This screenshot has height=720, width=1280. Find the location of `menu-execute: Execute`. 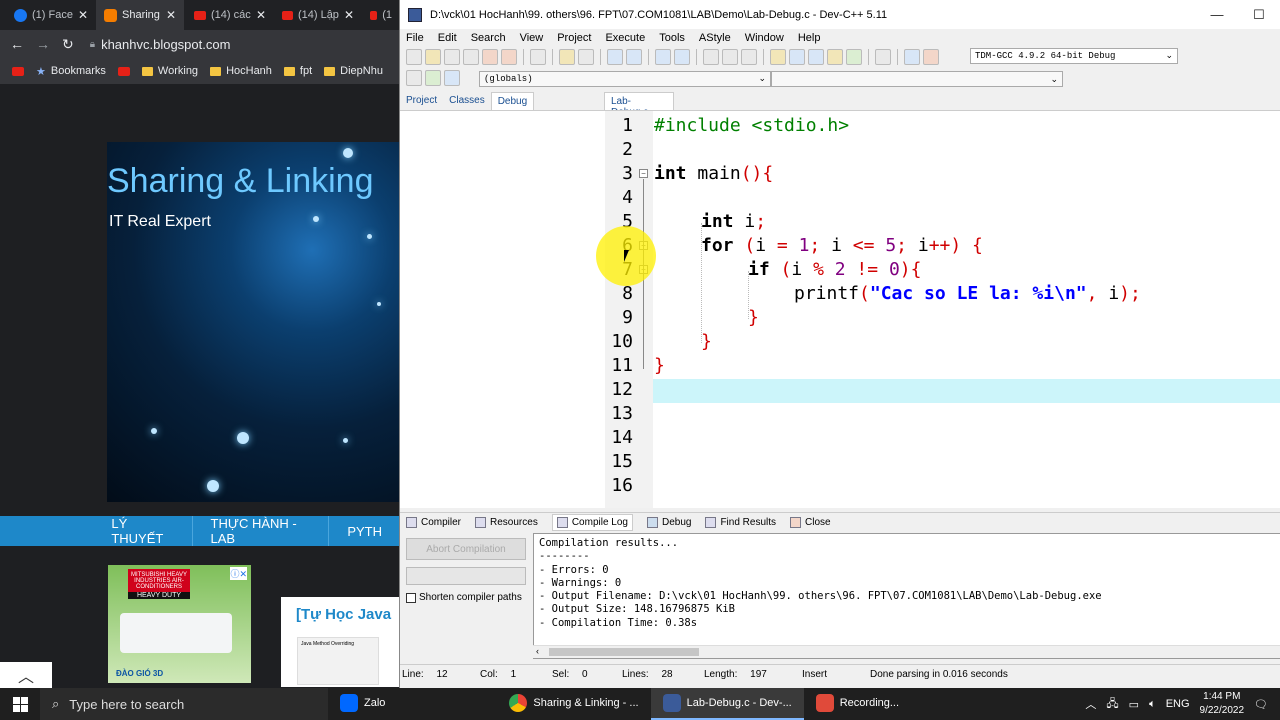

menu-execute: Execute is located at coordinates (625, 38).